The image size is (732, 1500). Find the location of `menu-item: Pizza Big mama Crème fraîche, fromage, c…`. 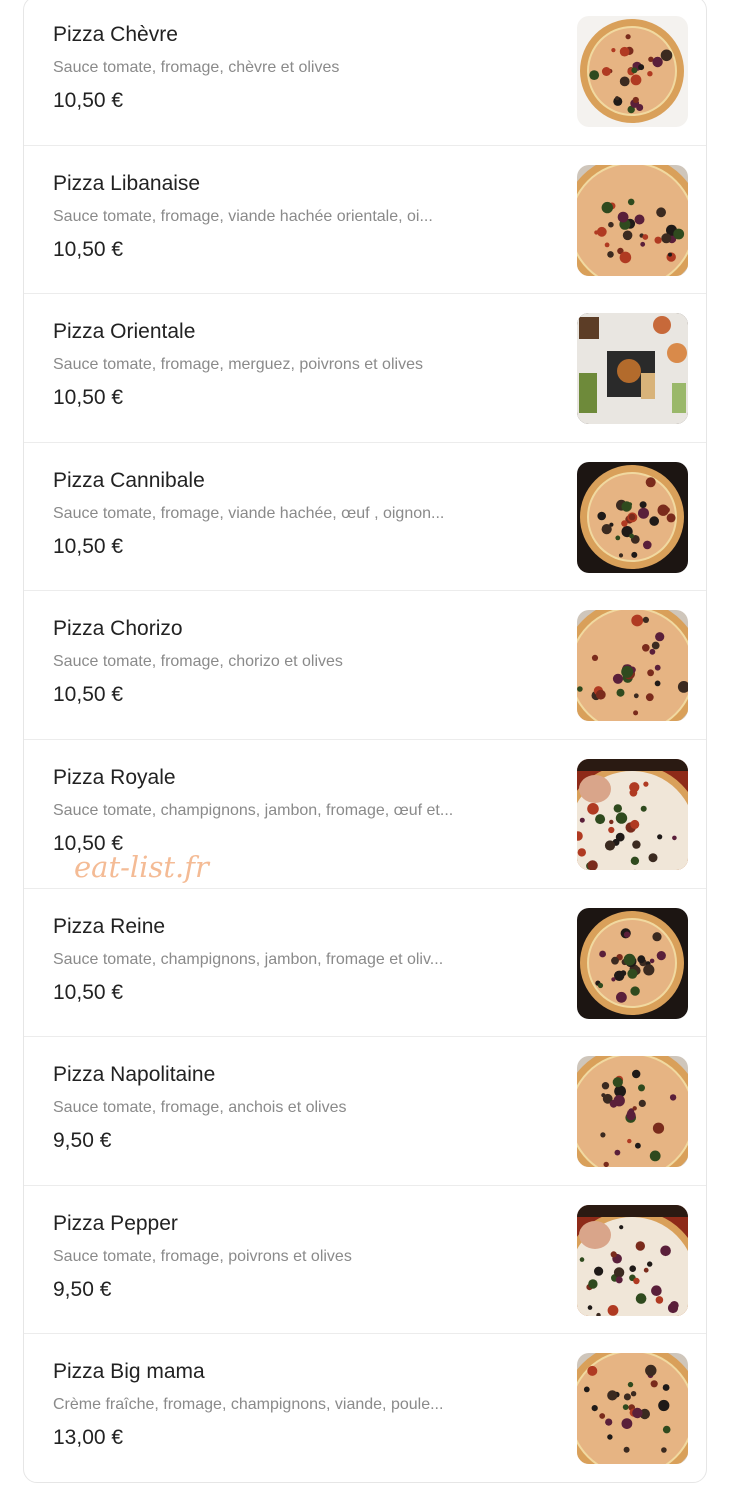

menu-item: Pizza Big mama Crème fraîche, fromage, c… is located at coordinates (365, 1408).